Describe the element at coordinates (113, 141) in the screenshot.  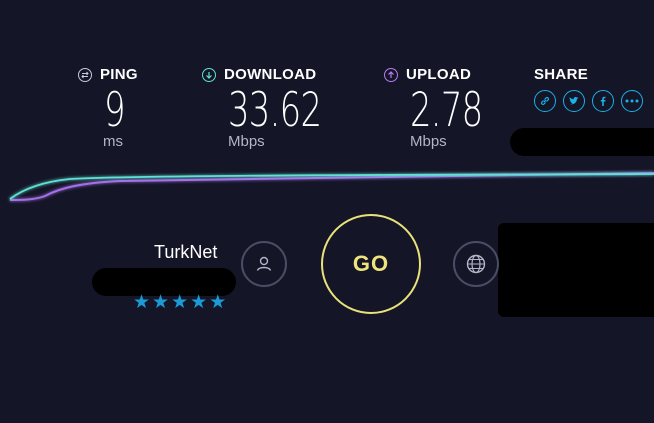
I see `ping-unit: ms` at that location.